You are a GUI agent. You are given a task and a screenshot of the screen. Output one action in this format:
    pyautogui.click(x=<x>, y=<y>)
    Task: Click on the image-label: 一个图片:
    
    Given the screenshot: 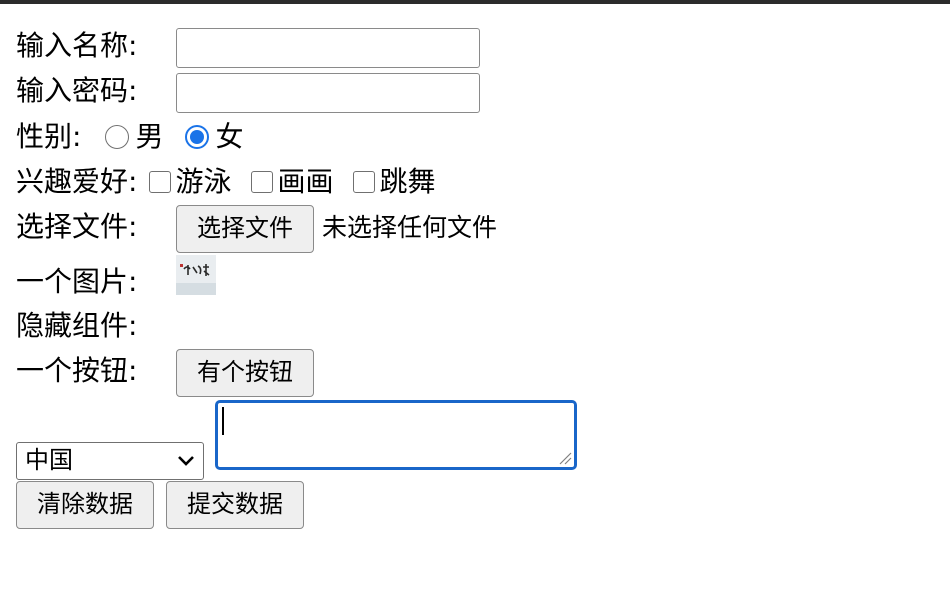 What is the action you would take?
    pyautogui.click(x=77, y=281)
    